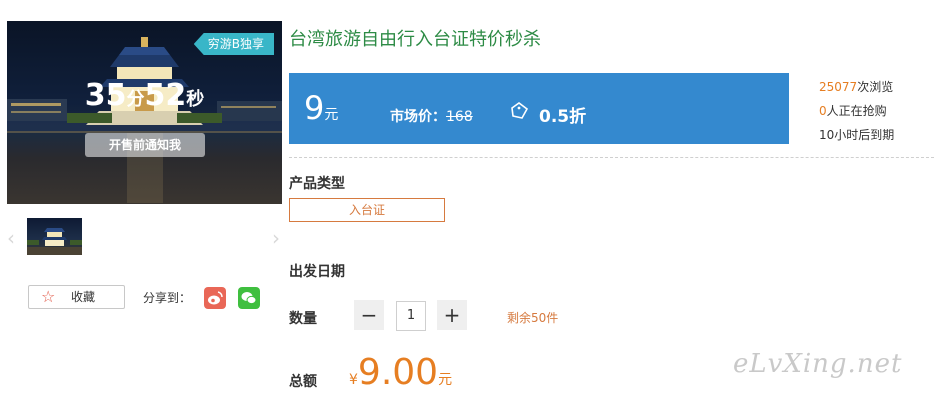 The width and height of the screenshot is (936, 404). Describe the element at coordinates (303, 382) in the screenshot. I see `total-label: 总额` at that location.